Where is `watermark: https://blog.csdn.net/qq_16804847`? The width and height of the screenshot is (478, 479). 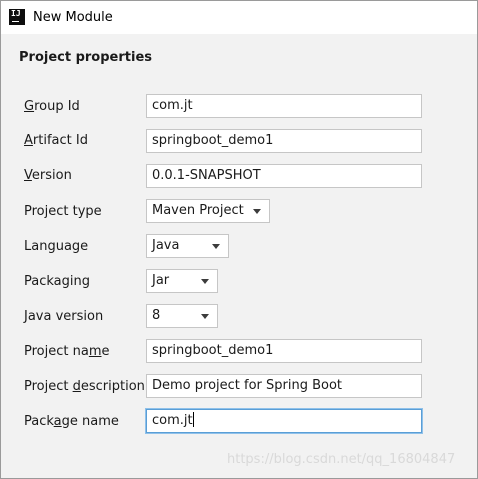 watermark: https://blog.csdn.net/qq_16804847 is located at coordinates (341, 459).